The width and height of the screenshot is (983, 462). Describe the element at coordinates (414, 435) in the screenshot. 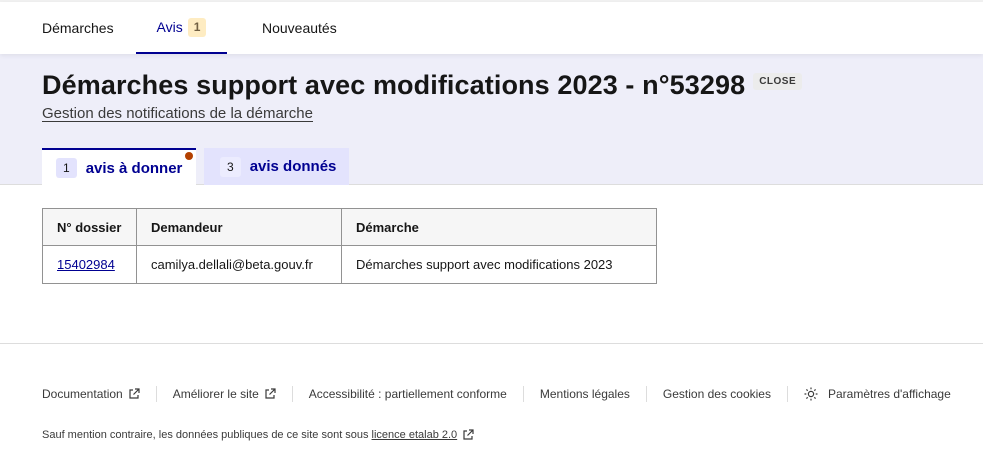

I see `licence-link-label: licence etalab 2.0` at that location.